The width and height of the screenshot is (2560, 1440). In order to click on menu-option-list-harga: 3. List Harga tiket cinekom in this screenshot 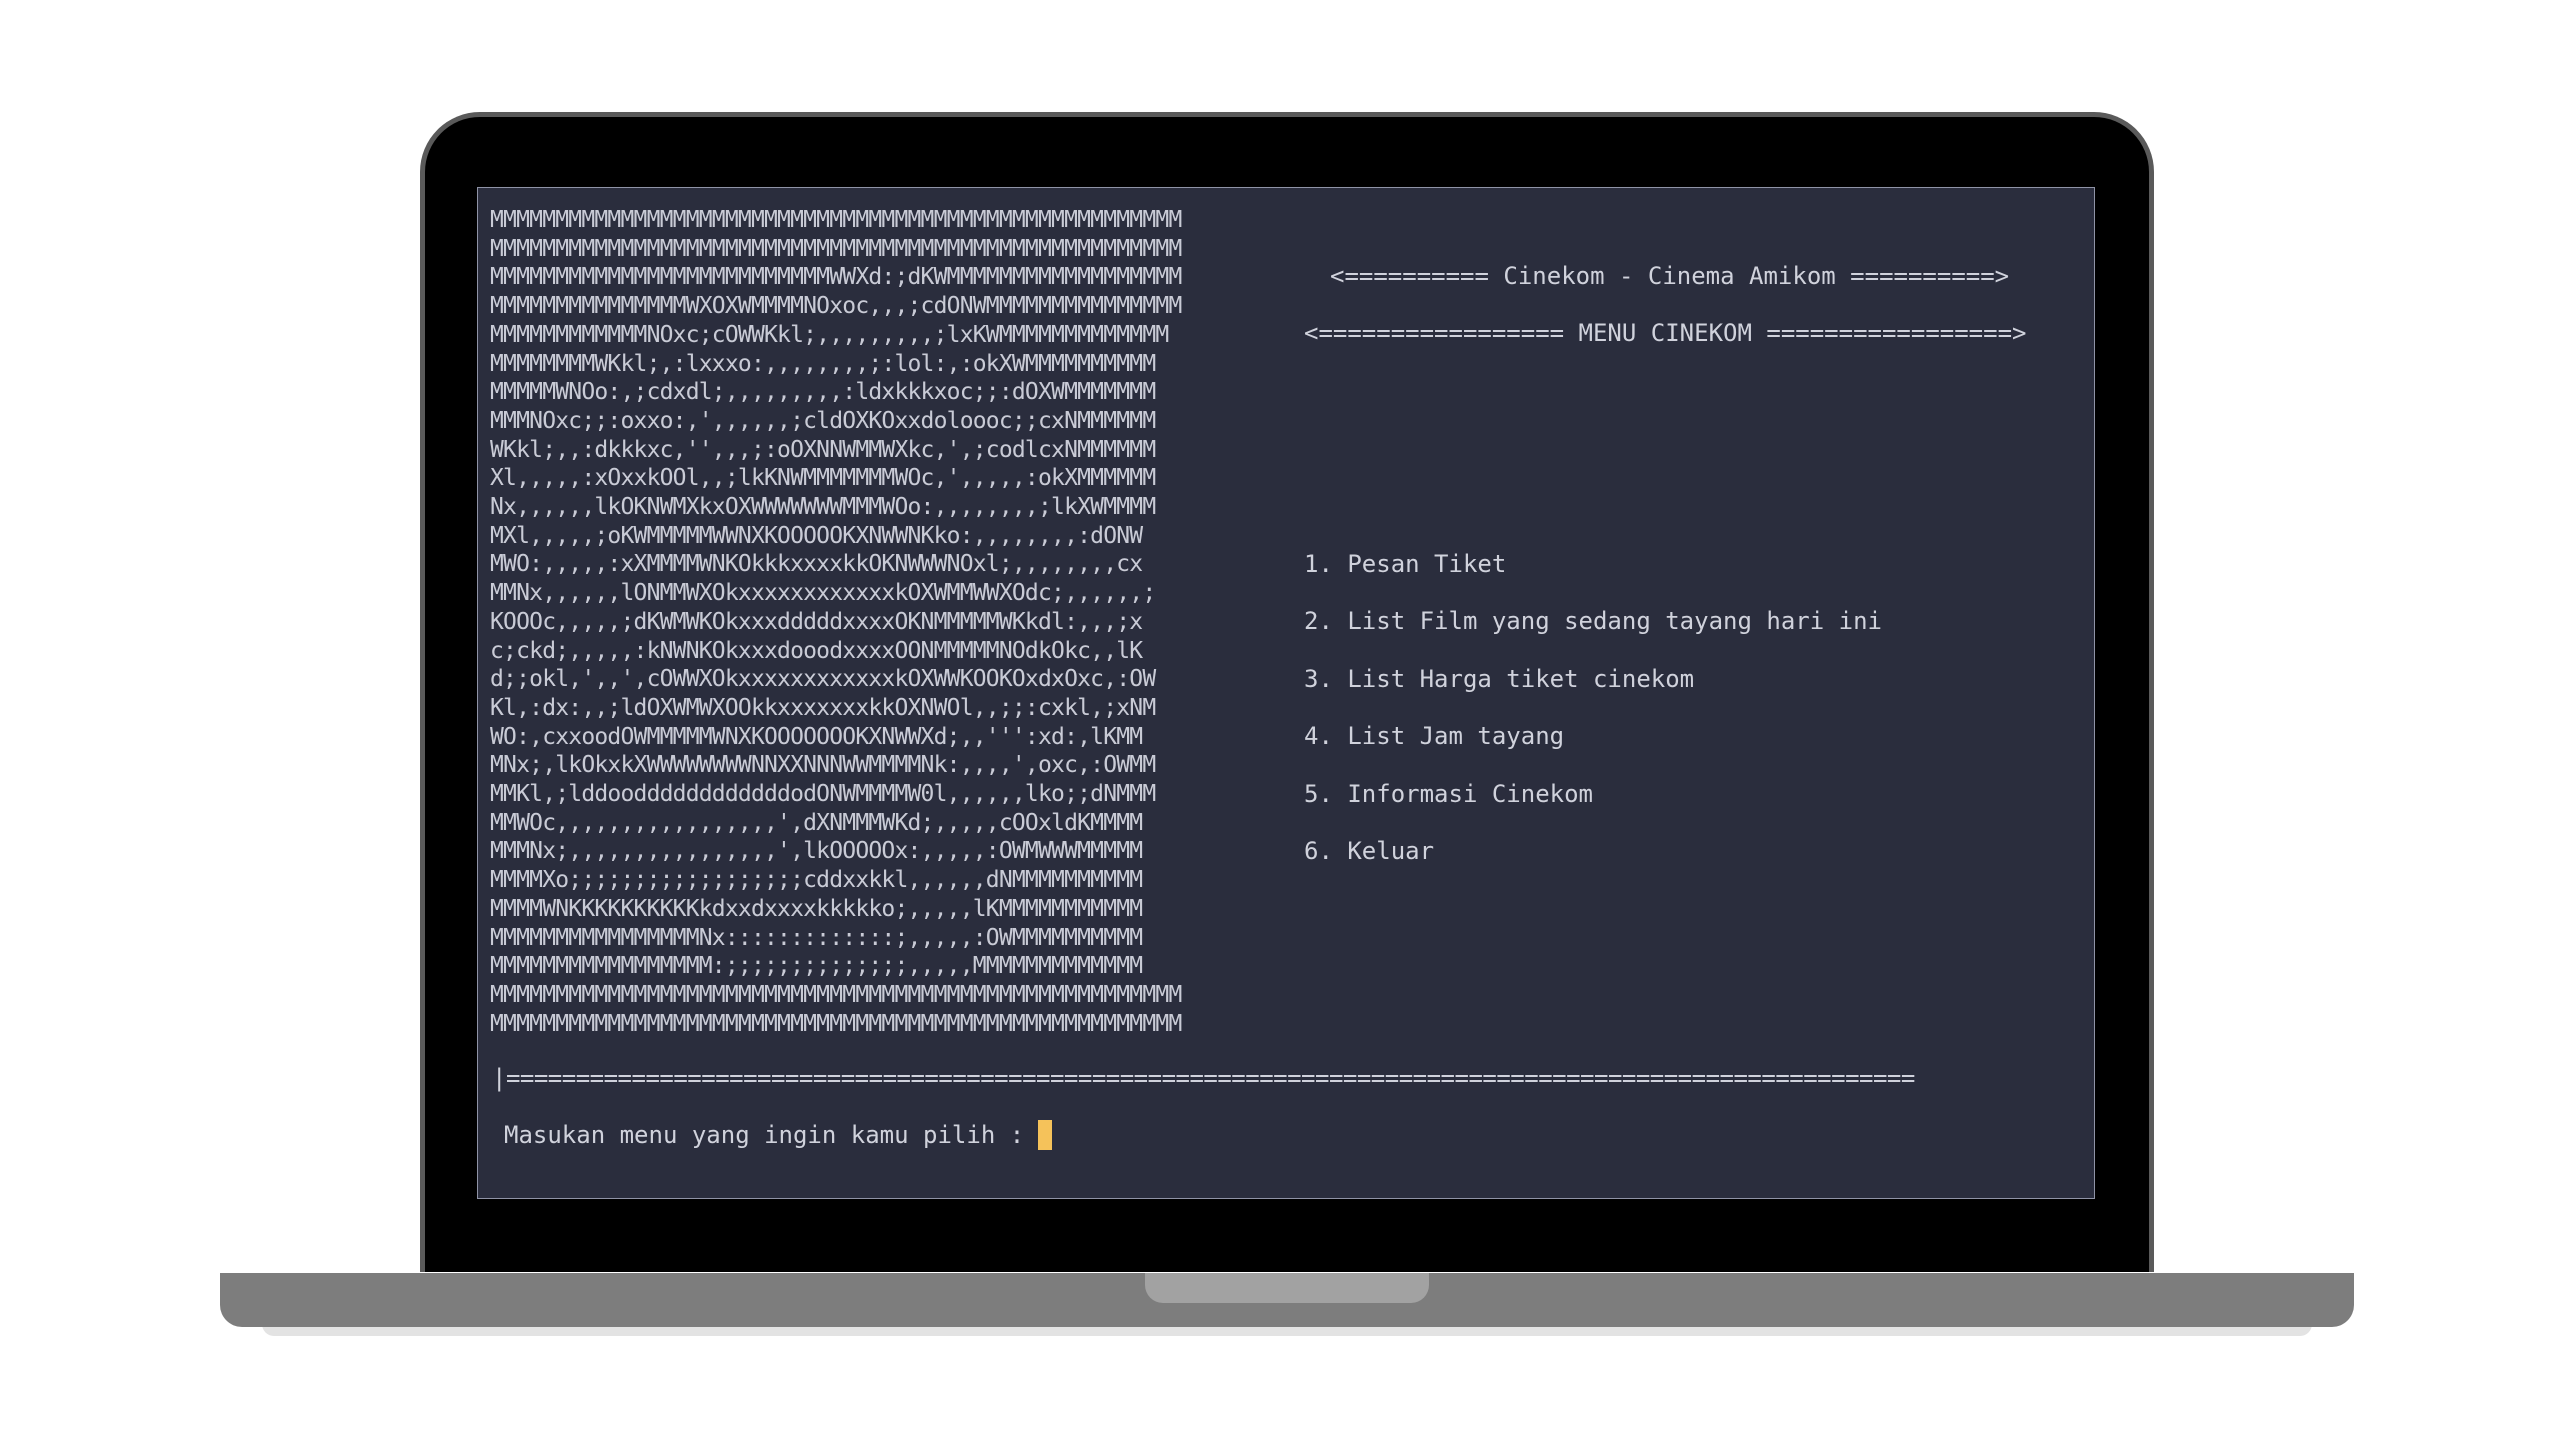, I will do `click(1499, 678)`.